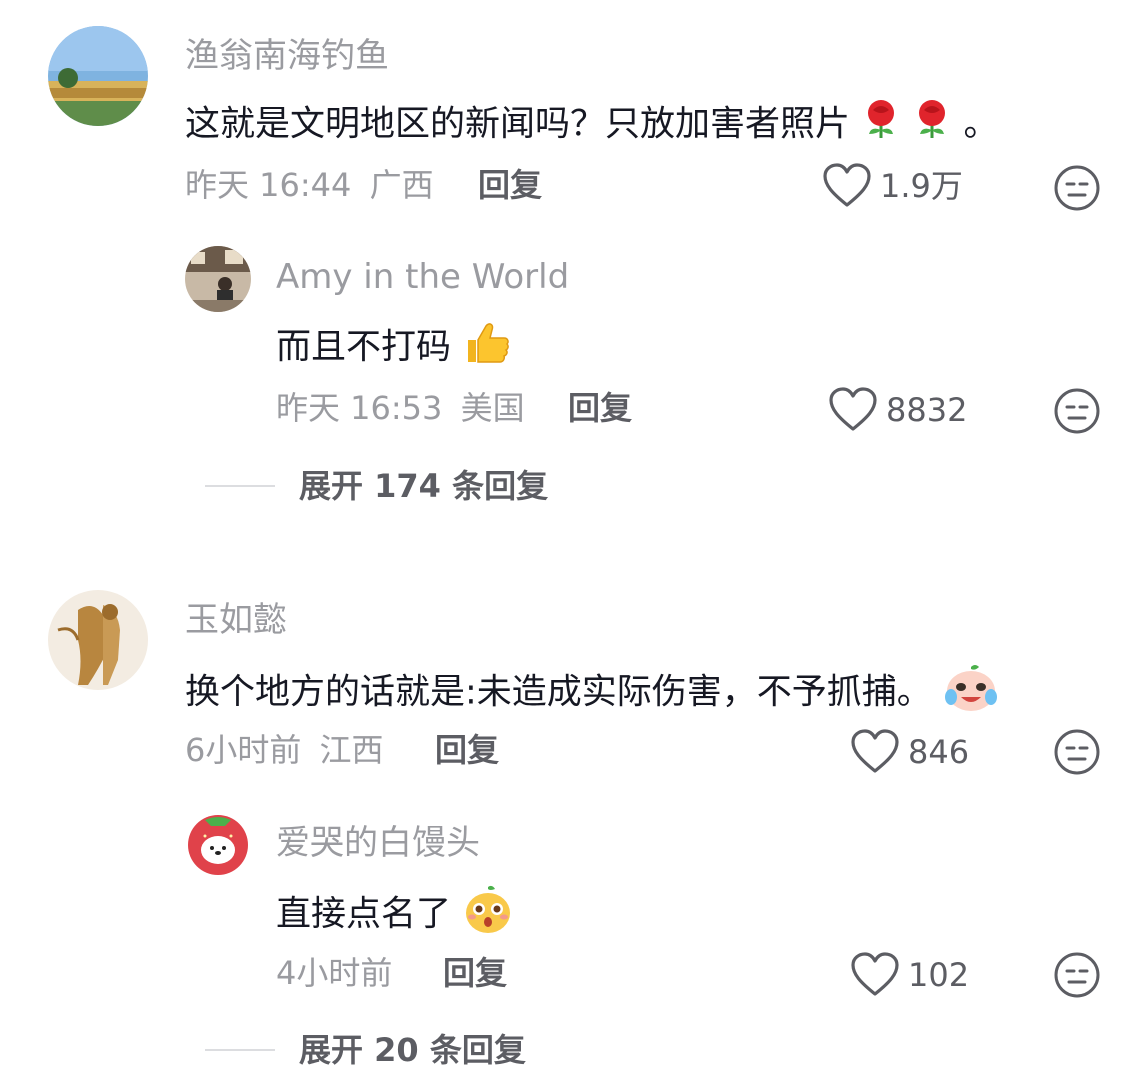 This screenshot has height=1080, width=1147. I want to click on expand-replies-button: 展开 20 条回复, so click(365, 1050).